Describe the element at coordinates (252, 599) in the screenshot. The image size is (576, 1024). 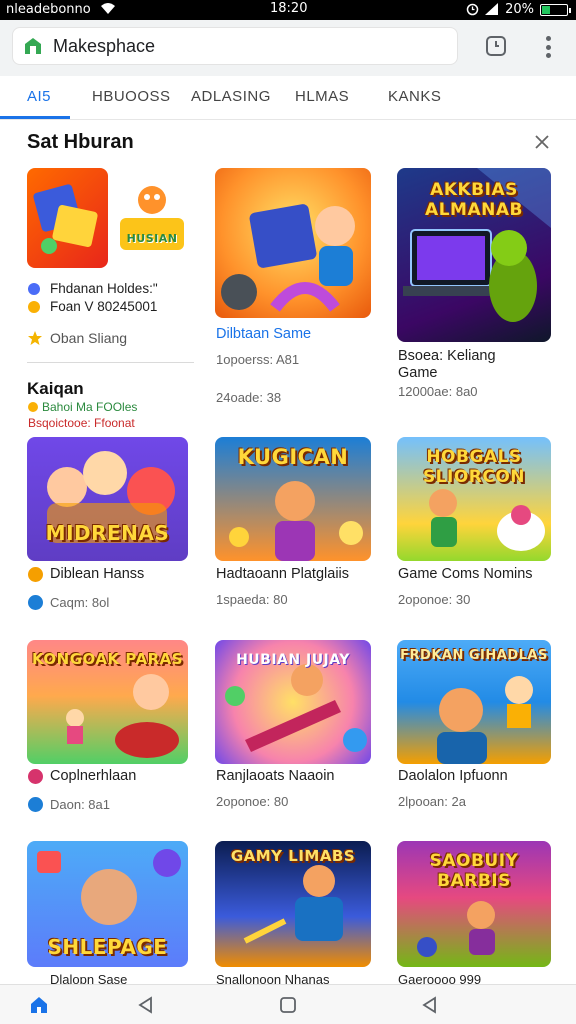
I see `game-meta: 1spaeda: 80` at that location.